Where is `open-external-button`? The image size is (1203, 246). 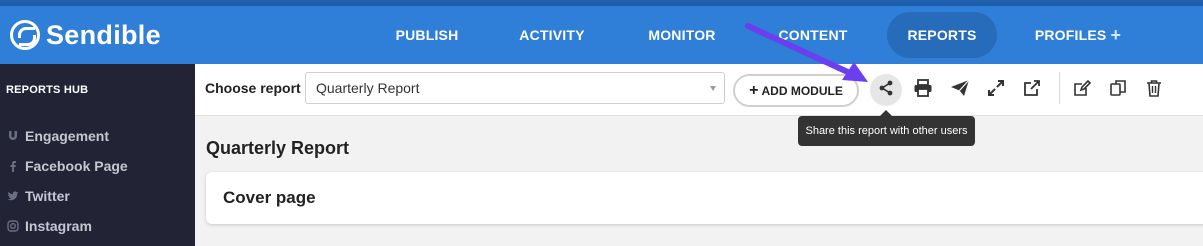
open-external-button is located at coordinates (1032, 90).